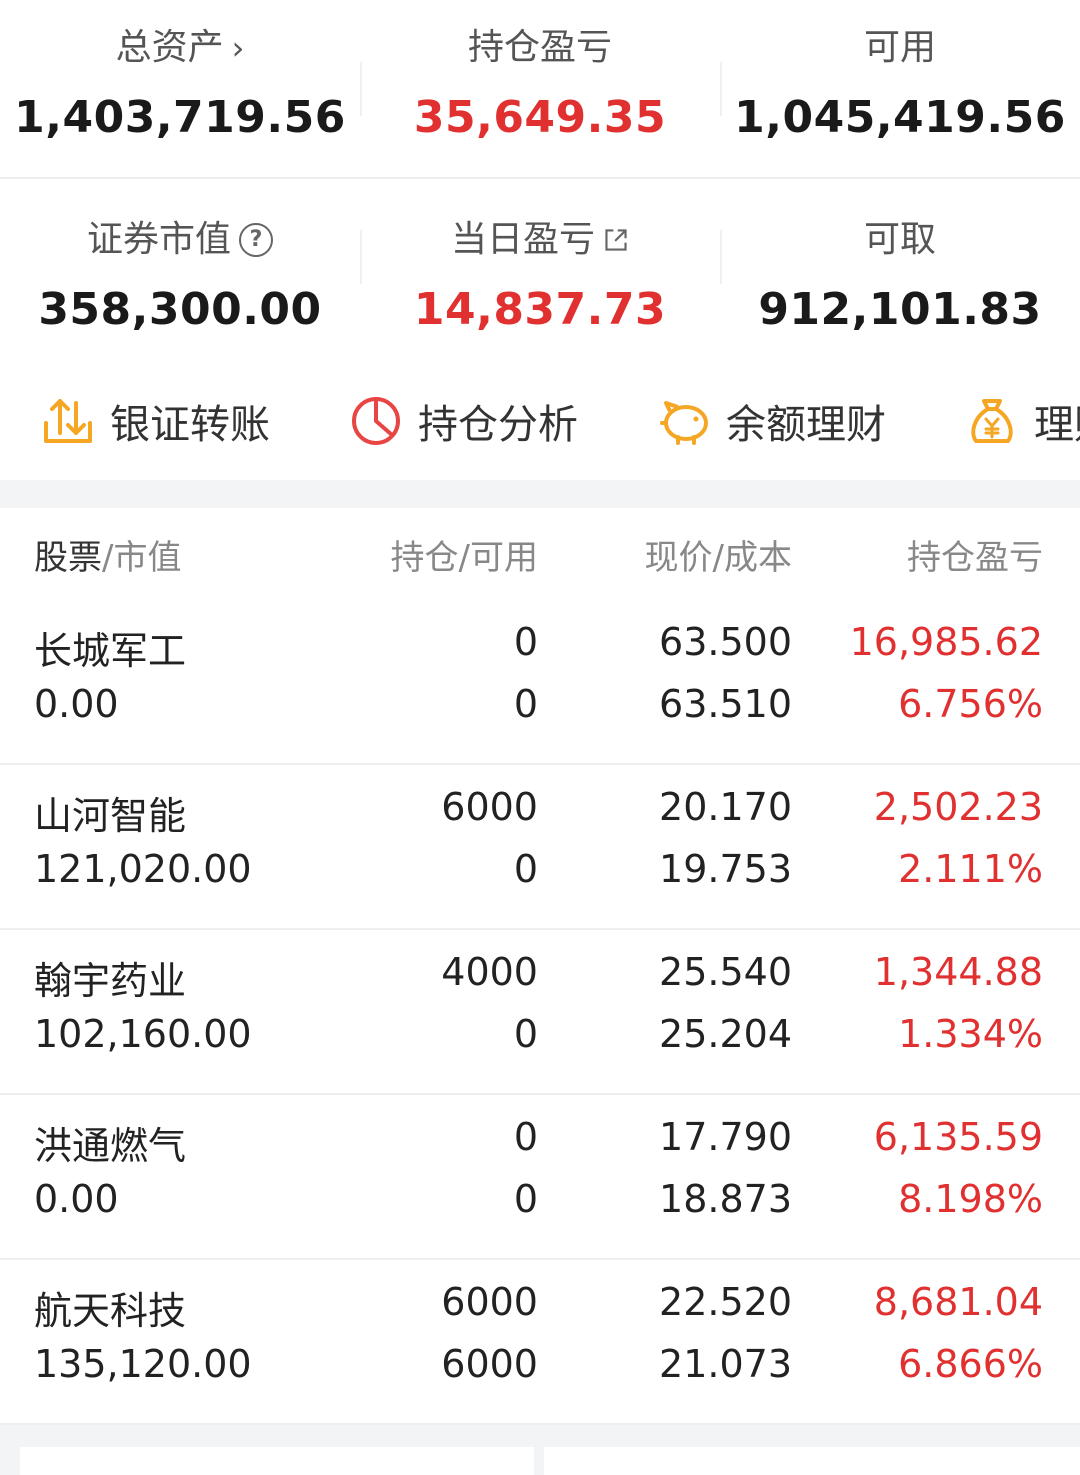 This screenshot has width=1080, height=1475. Describe the element at coordinates (158, 239) in the screenshot. I see `market-value-label: 证券市值` at that location.